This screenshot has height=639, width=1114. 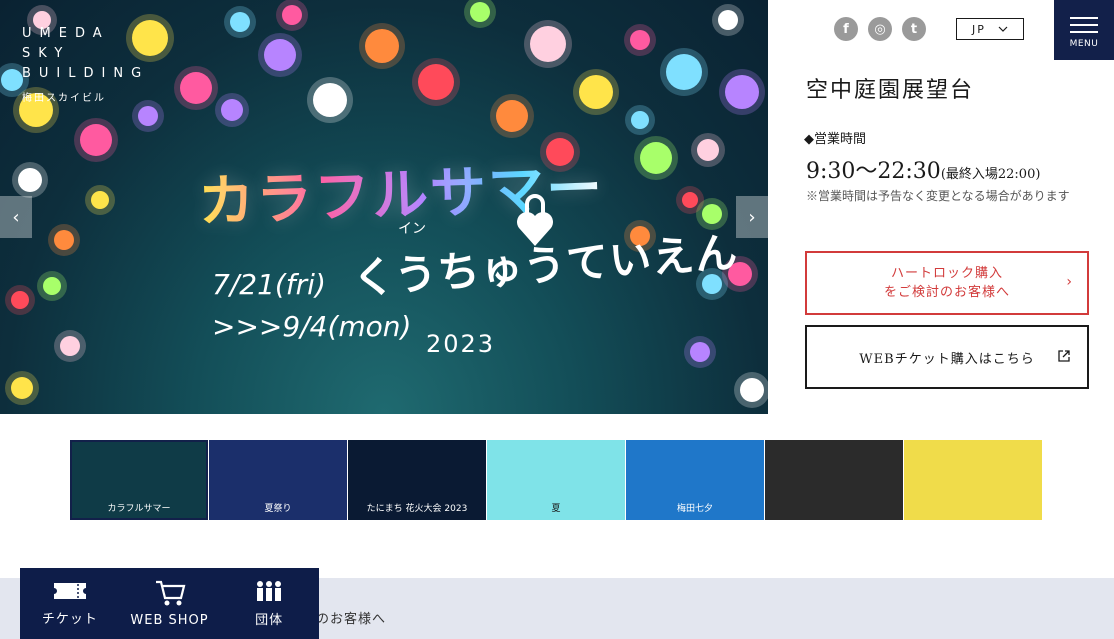 I want to click on hours-last-entry: (最終入場22:00), so click(x=990, y=174).